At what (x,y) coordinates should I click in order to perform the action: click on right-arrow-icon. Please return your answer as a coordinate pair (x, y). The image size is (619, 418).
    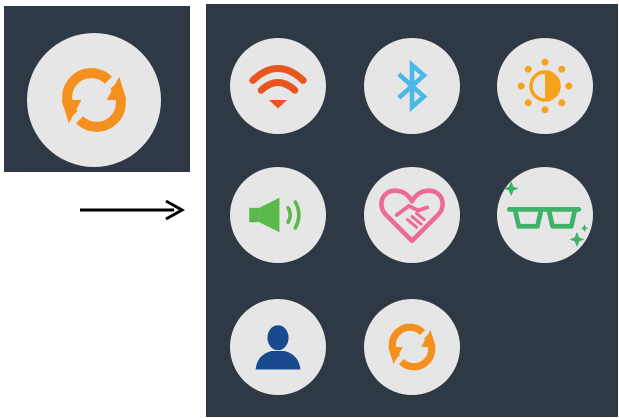
    Looking at the image, I should click on (133, 210).